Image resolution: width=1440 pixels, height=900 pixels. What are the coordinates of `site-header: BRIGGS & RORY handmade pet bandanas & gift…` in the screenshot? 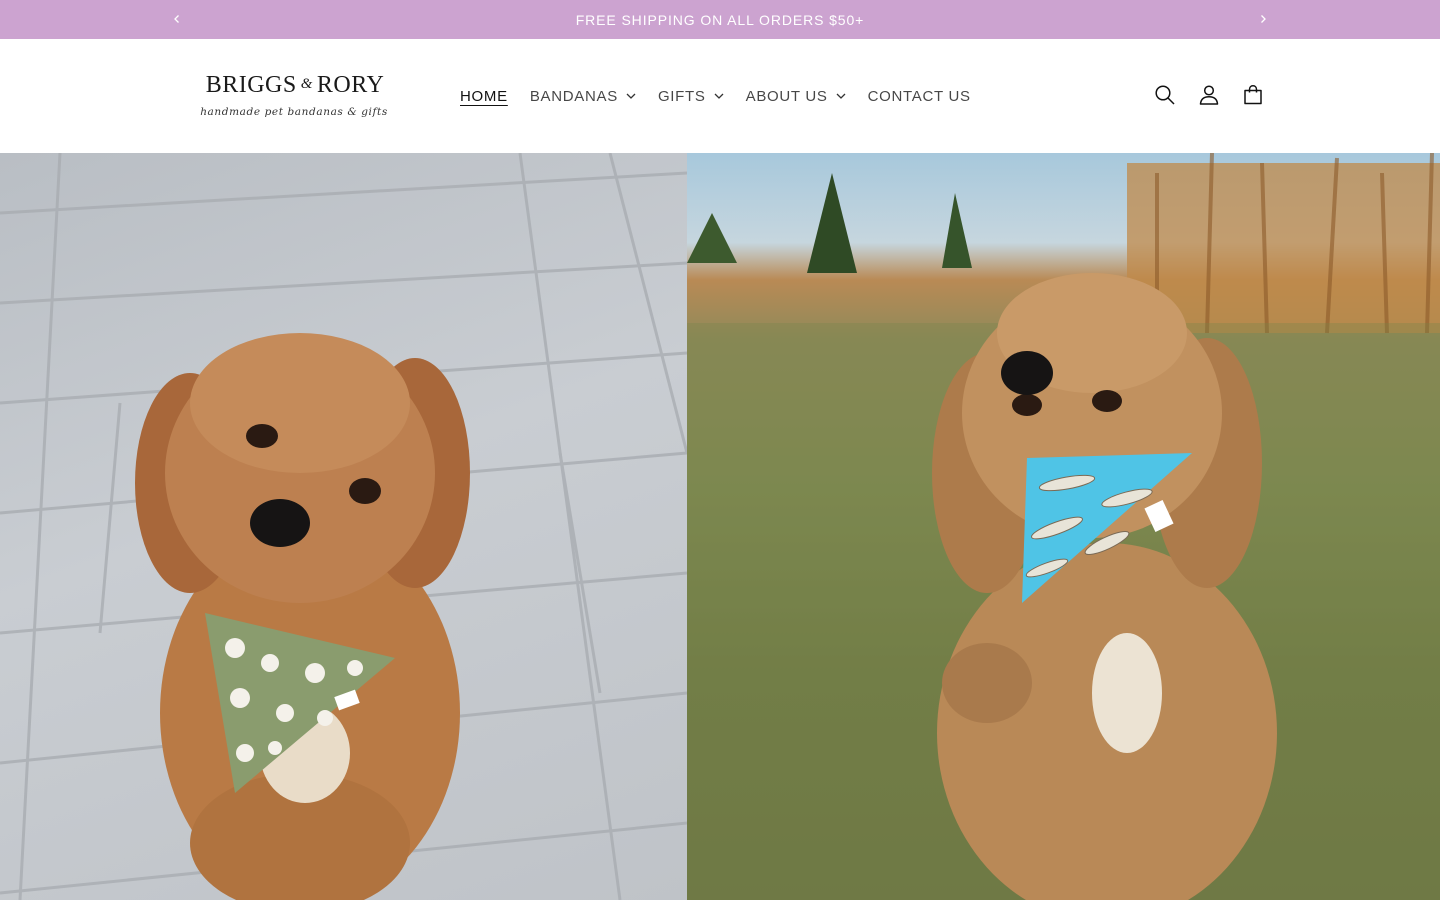 It's located at (720, 96).